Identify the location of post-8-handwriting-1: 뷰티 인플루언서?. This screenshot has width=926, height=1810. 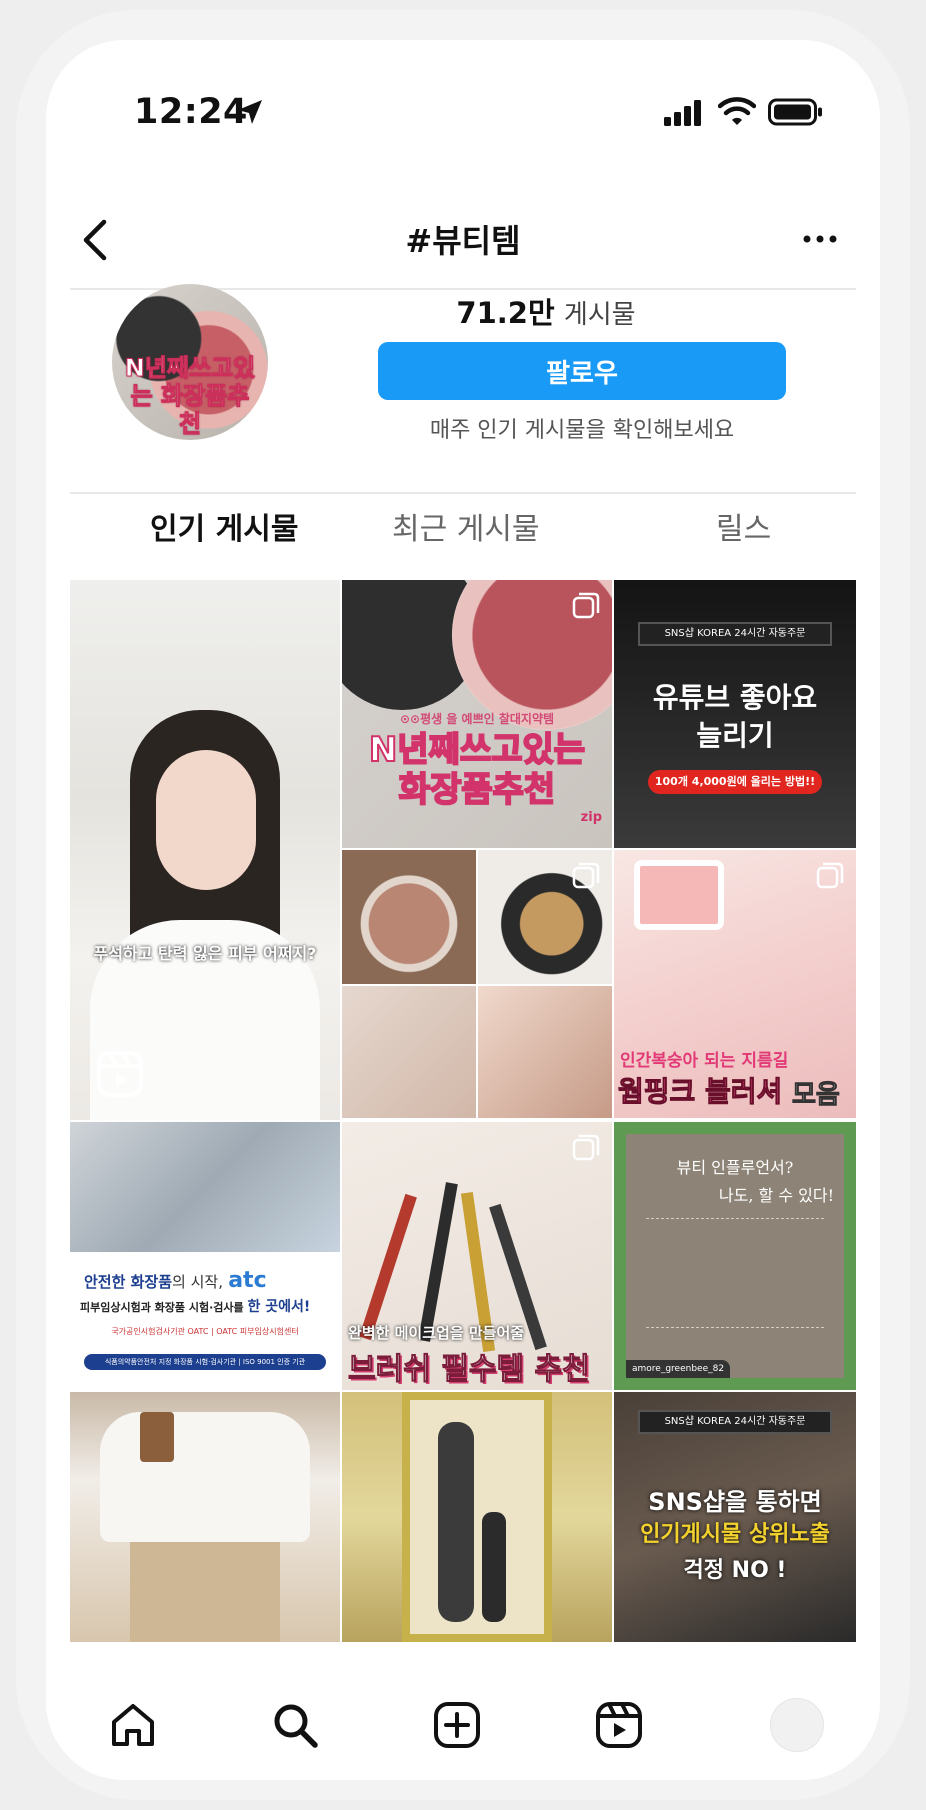
(735, 1167).